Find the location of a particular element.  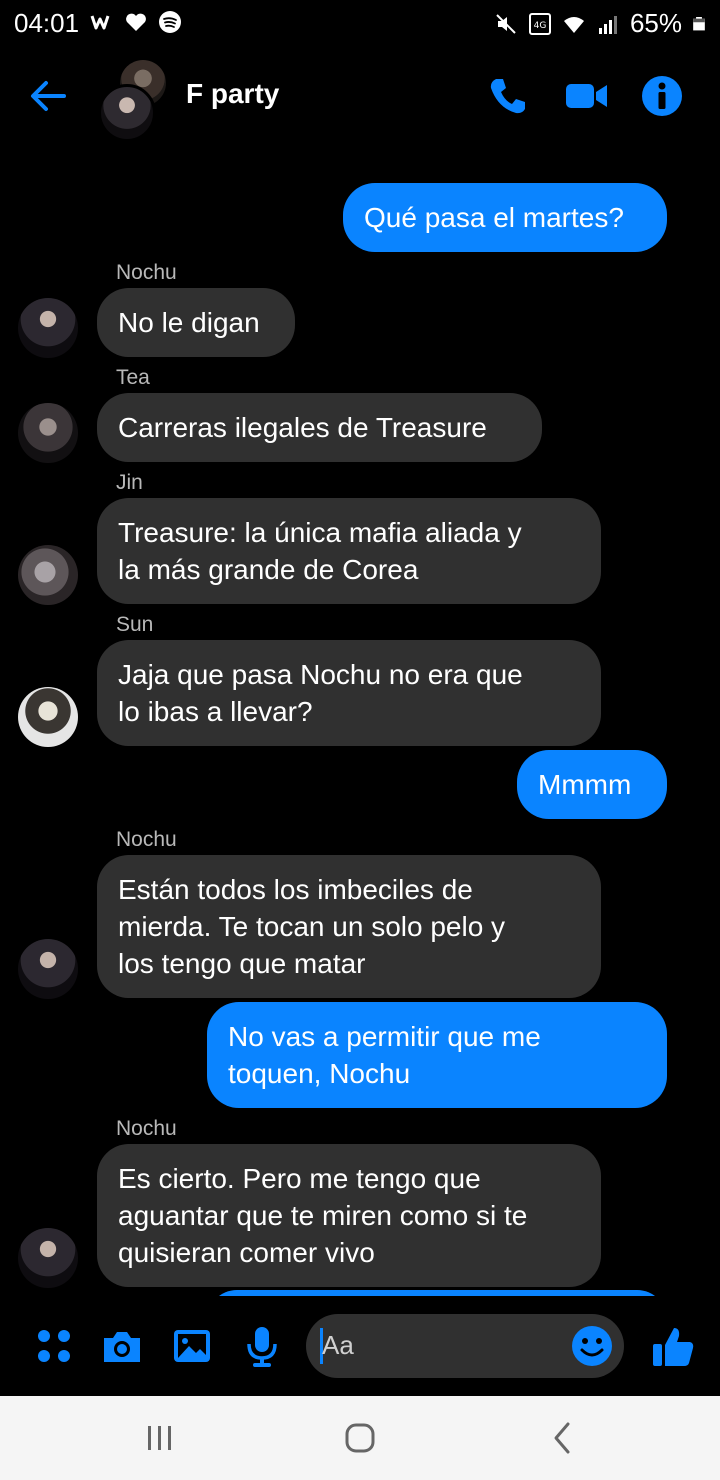

smiley-icon is located at coordinates (592, 1346).